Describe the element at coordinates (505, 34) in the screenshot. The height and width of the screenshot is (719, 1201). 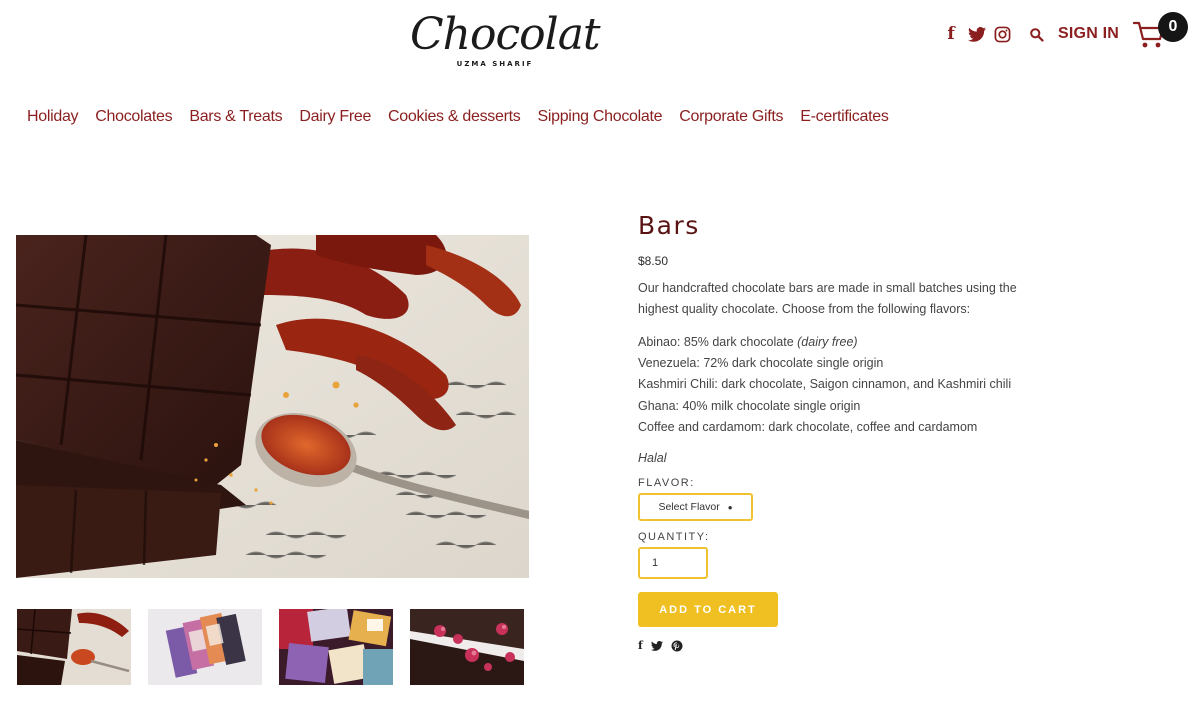
I see `logo-wordmark: Chocolat` at that location.